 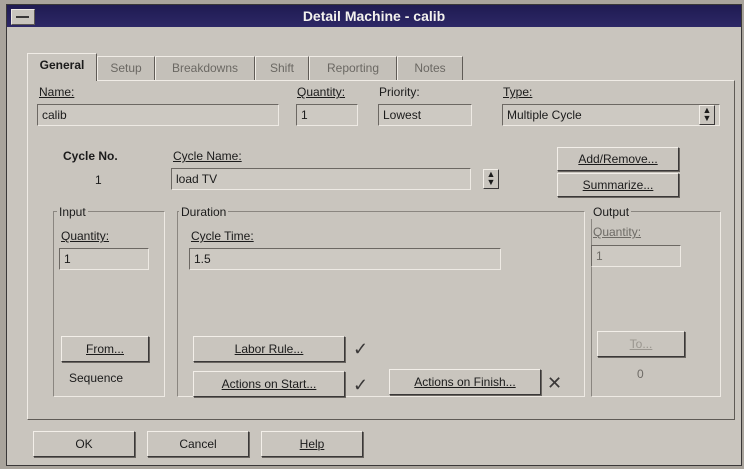 I want to click on help-button: Help, so click(x=312, y=444).